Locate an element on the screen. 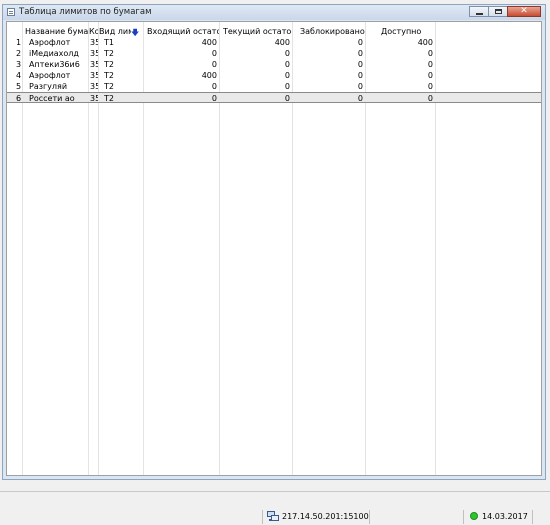  table-window-icon is located at coordinates (11, 12).